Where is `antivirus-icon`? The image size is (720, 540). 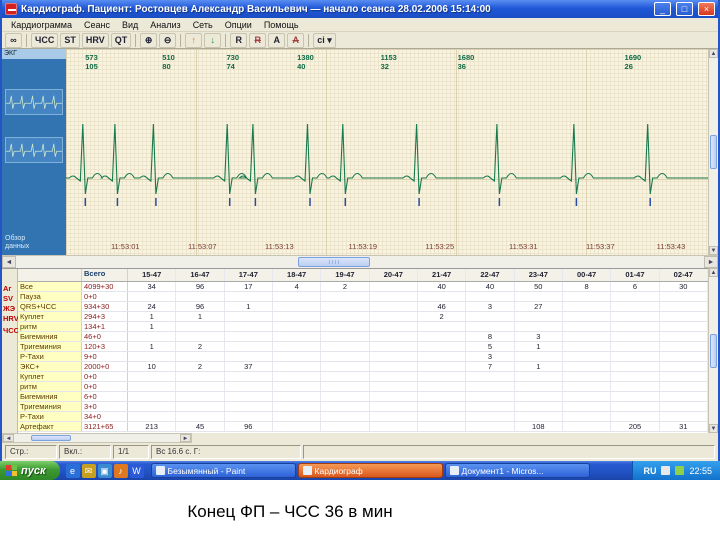 antivirus-icon is located at coordinates (680, 470).